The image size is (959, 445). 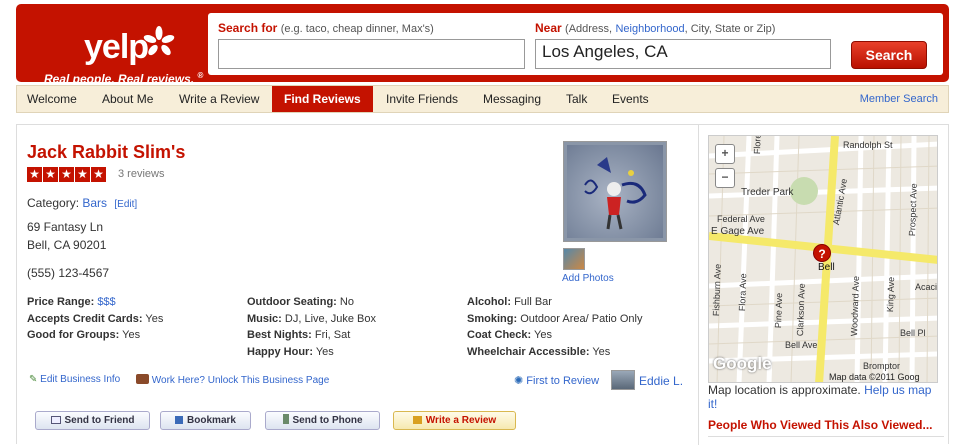 I want to click on badge-icon: ✺, so click(x=519, y=381).